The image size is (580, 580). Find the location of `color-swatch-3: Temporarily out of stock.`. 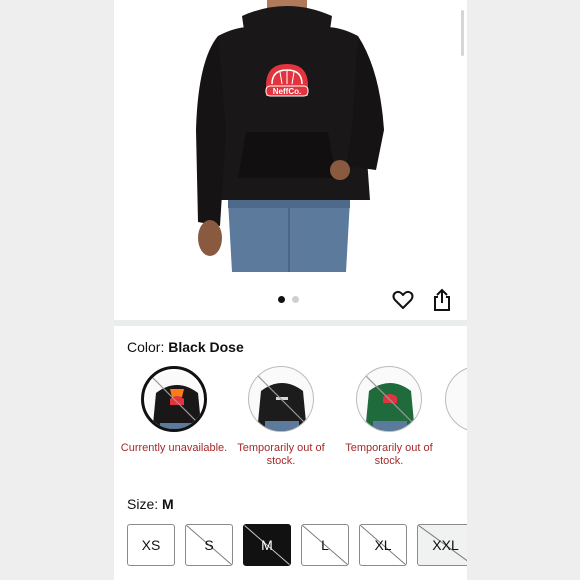

color-swatch-3: Temporarily out of stock. is located at coordinates (389, 417).